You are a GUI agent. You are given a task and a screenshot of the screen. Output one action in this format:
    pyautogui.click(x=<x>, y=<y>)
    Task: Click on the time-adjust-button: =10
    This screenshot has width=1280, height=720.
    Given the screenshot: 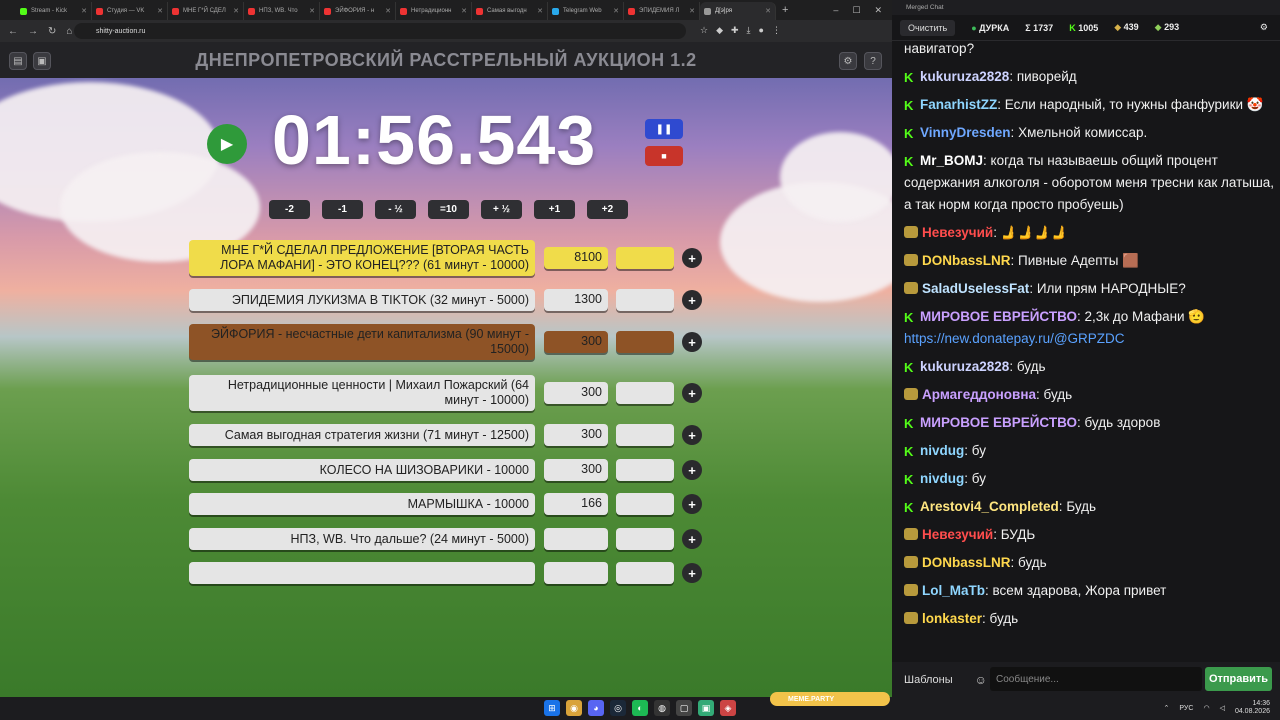 What is the action you would take?
    pyautogui.click(x=448, y=209)
    